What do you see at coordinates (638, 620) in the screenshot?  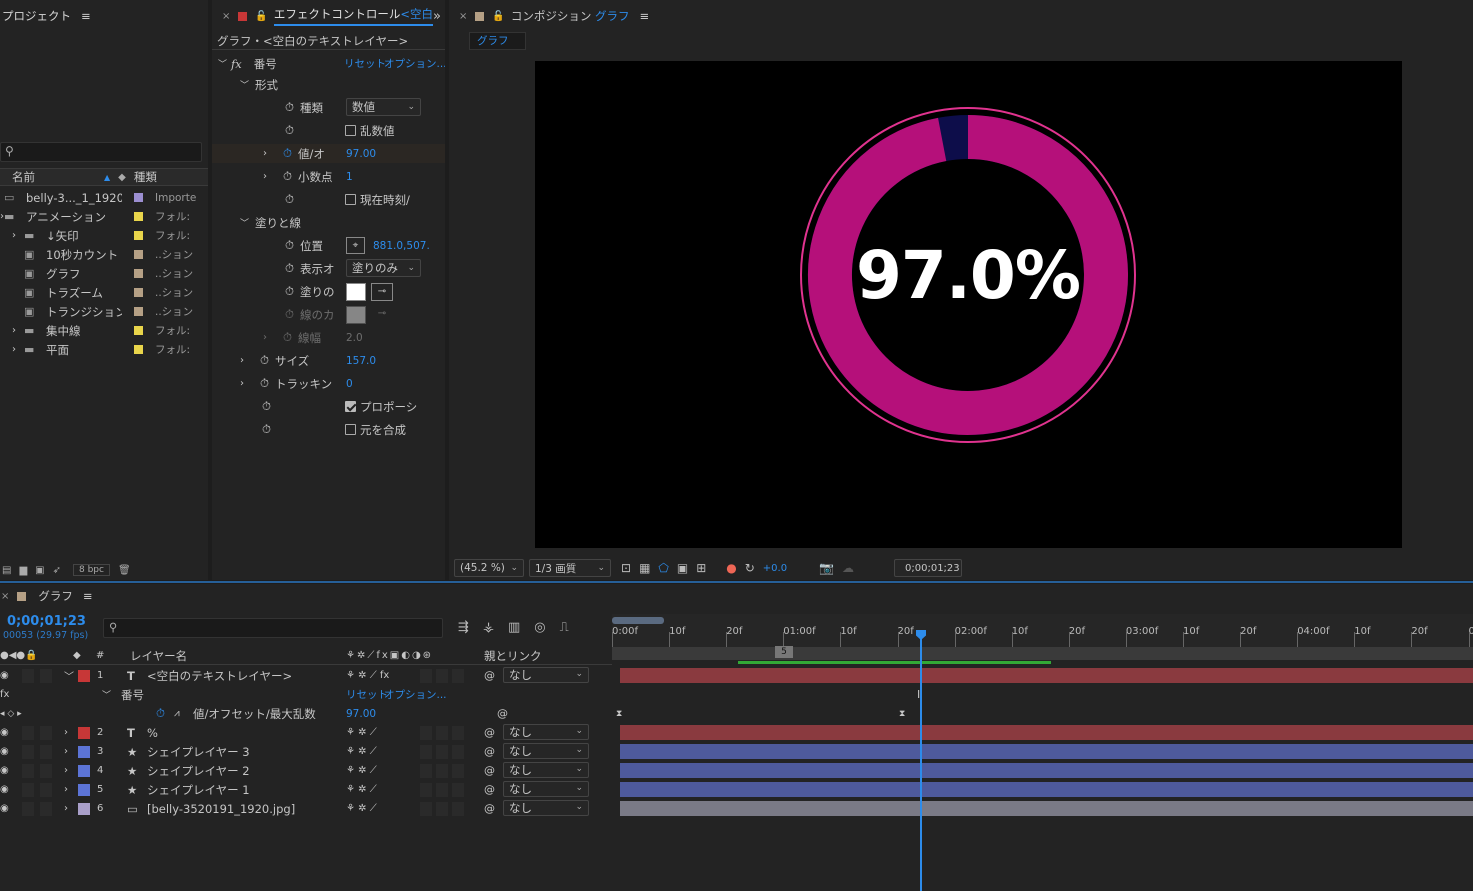 I see `work-area-bar` at bounding box center [638, 620].